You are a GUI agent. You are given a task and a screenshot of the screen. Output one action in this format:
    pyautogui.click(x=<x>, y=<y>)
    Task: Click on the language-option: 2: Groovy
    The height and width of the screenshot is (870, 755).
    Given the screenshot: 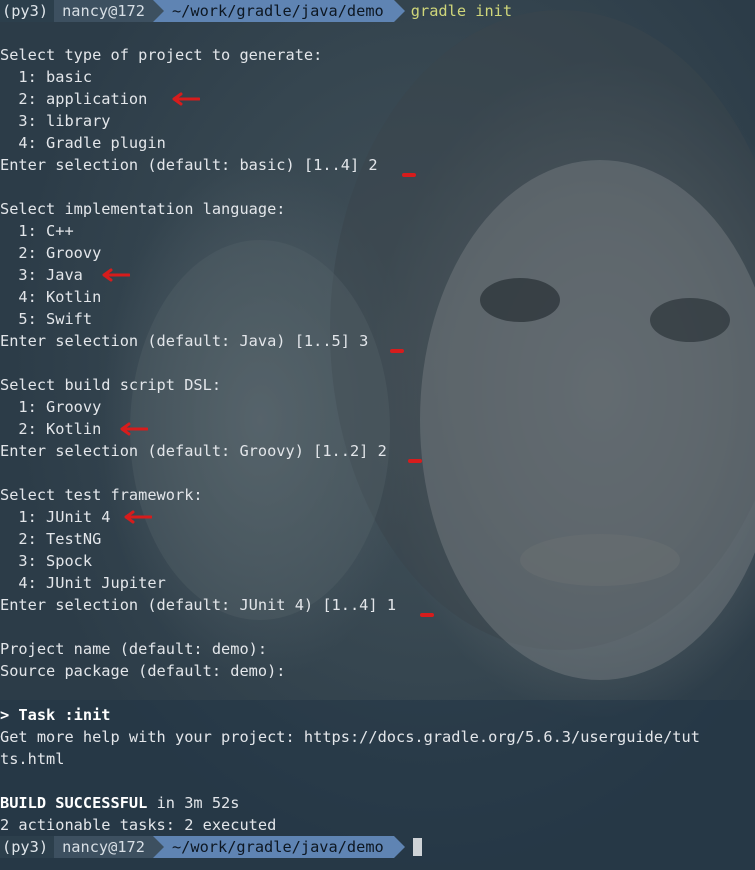 What is the action you would take?
    pyautogui.click(x=60, y=253)
    